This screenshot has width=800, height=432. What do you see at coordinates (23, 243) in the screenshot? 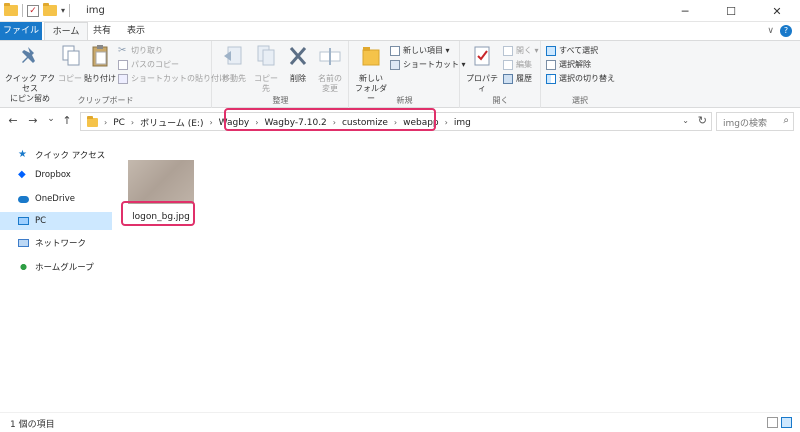
I see `network-icon` at bounding box center [23, 243].